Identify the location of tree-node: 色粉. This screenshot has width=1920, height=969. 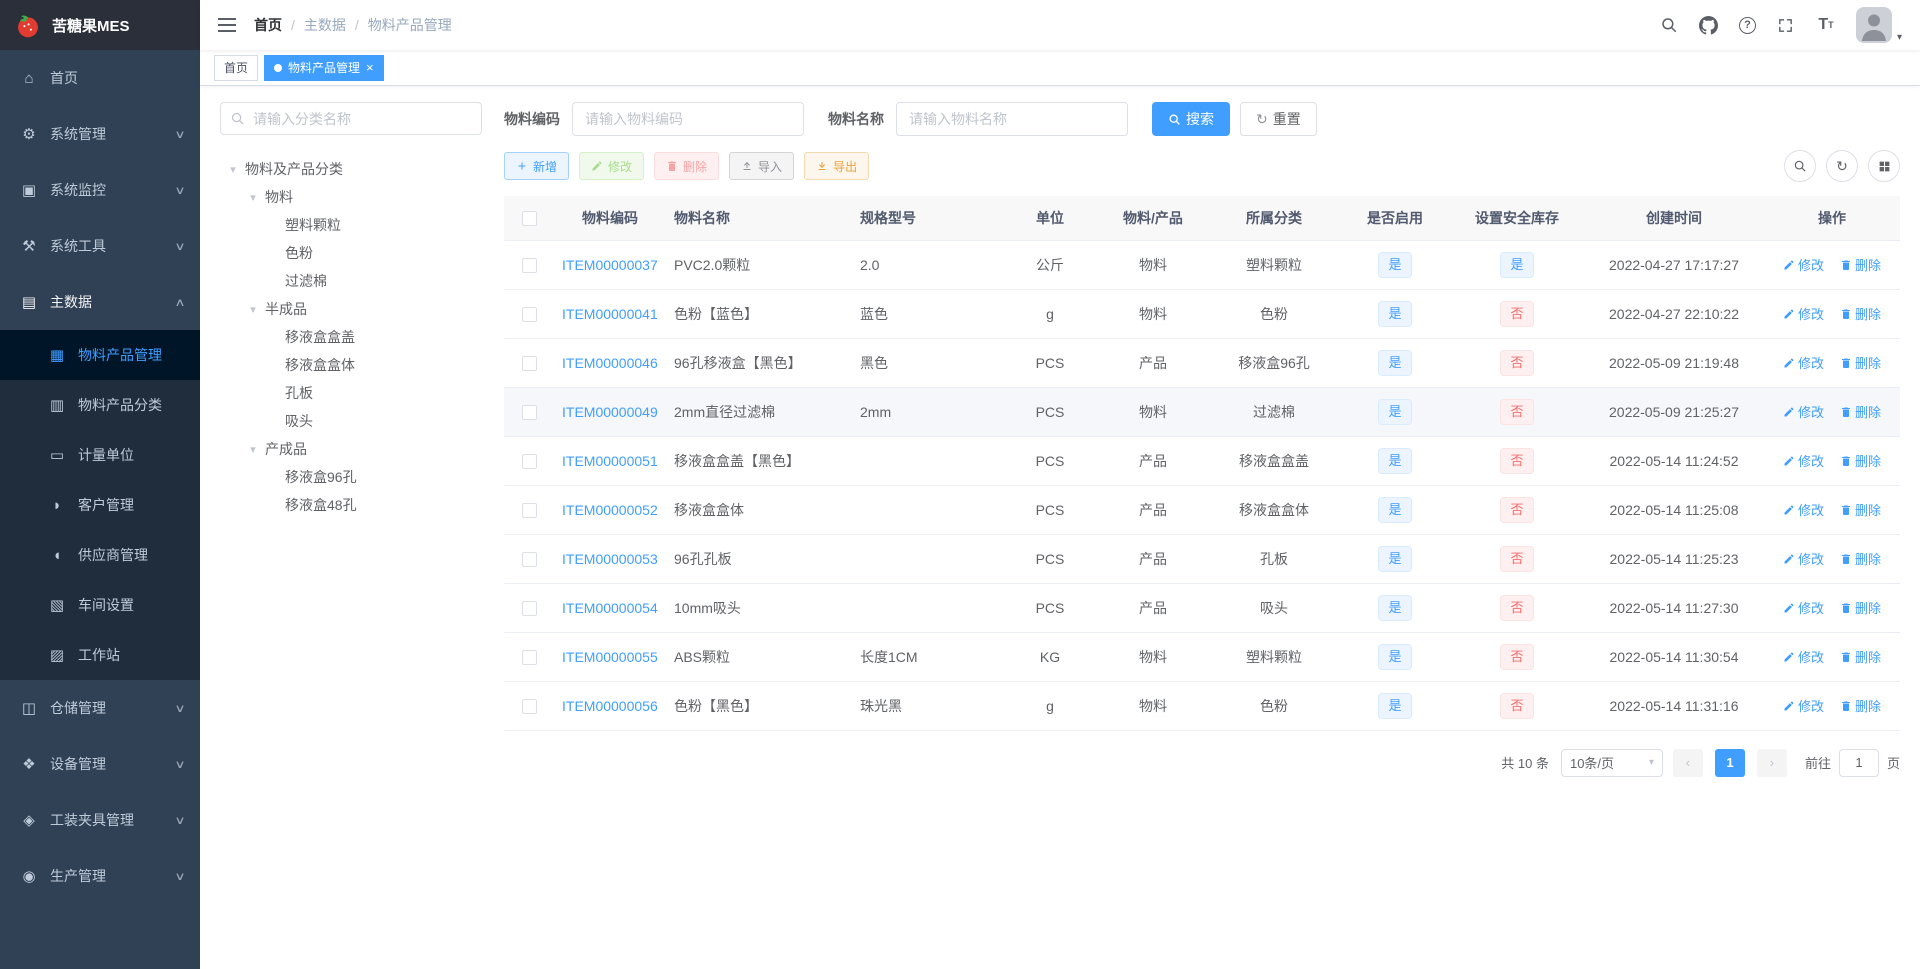
(351, 253).